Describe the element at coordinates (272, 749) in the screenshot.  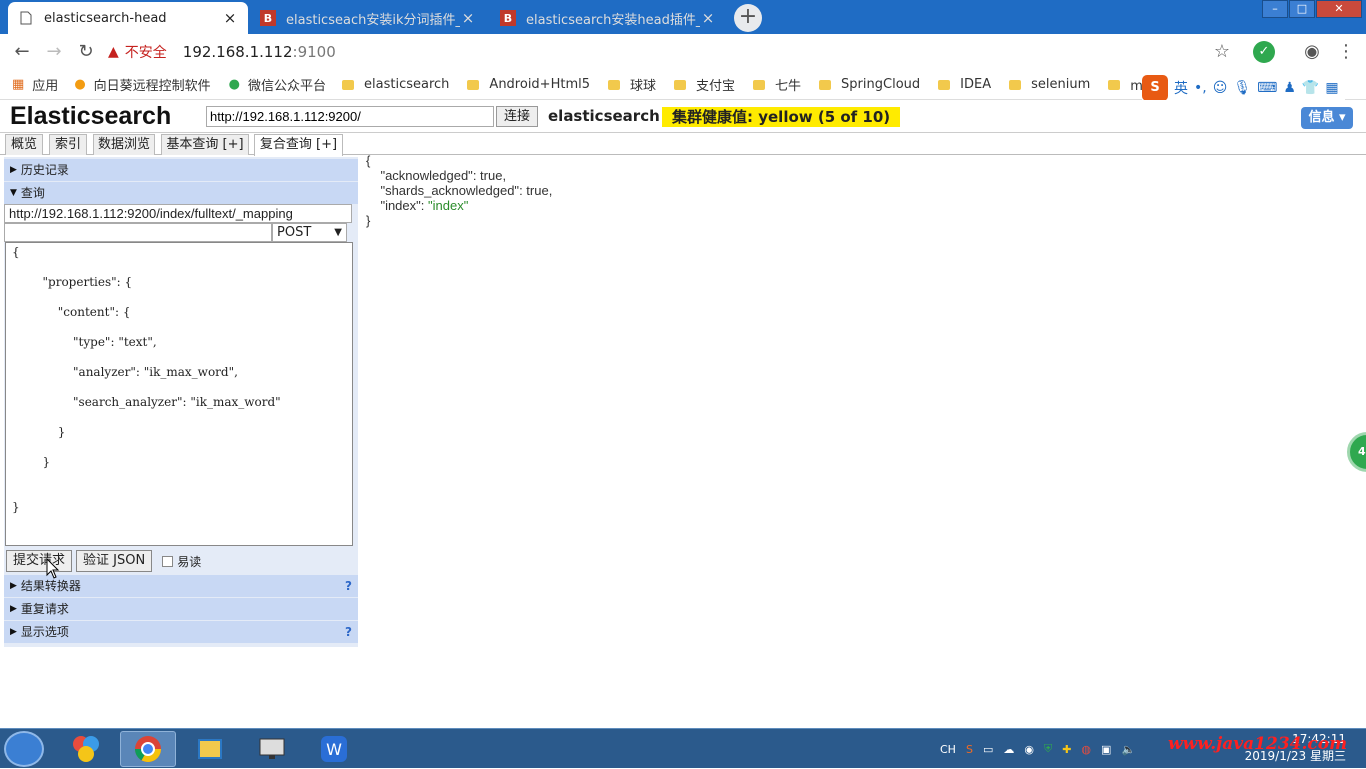
I see `remote-desktop-icon` at that location.